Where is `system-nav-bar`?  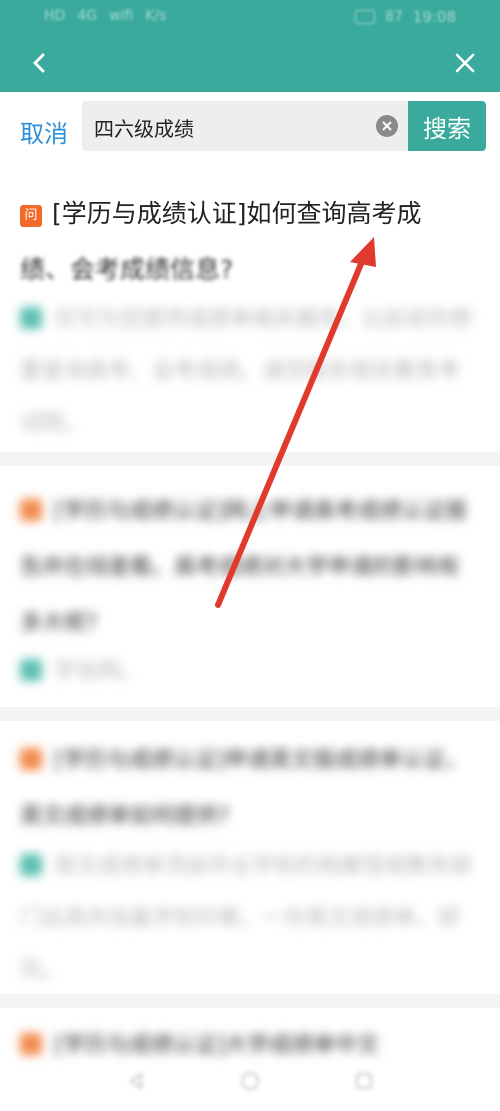 system-nav-bar is located at coordinates (250, 1080).